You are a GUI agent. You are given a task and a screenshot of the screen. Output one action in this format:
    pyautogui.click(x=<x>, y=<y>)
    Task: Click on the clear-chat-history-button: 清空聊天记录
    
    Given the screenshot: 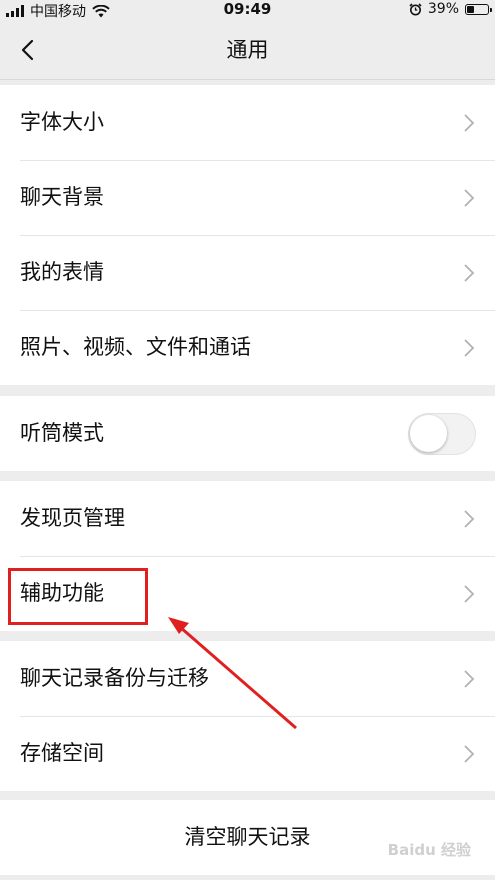 What is the action you would take?
    pyautogui.click(x=247, y=837)
    